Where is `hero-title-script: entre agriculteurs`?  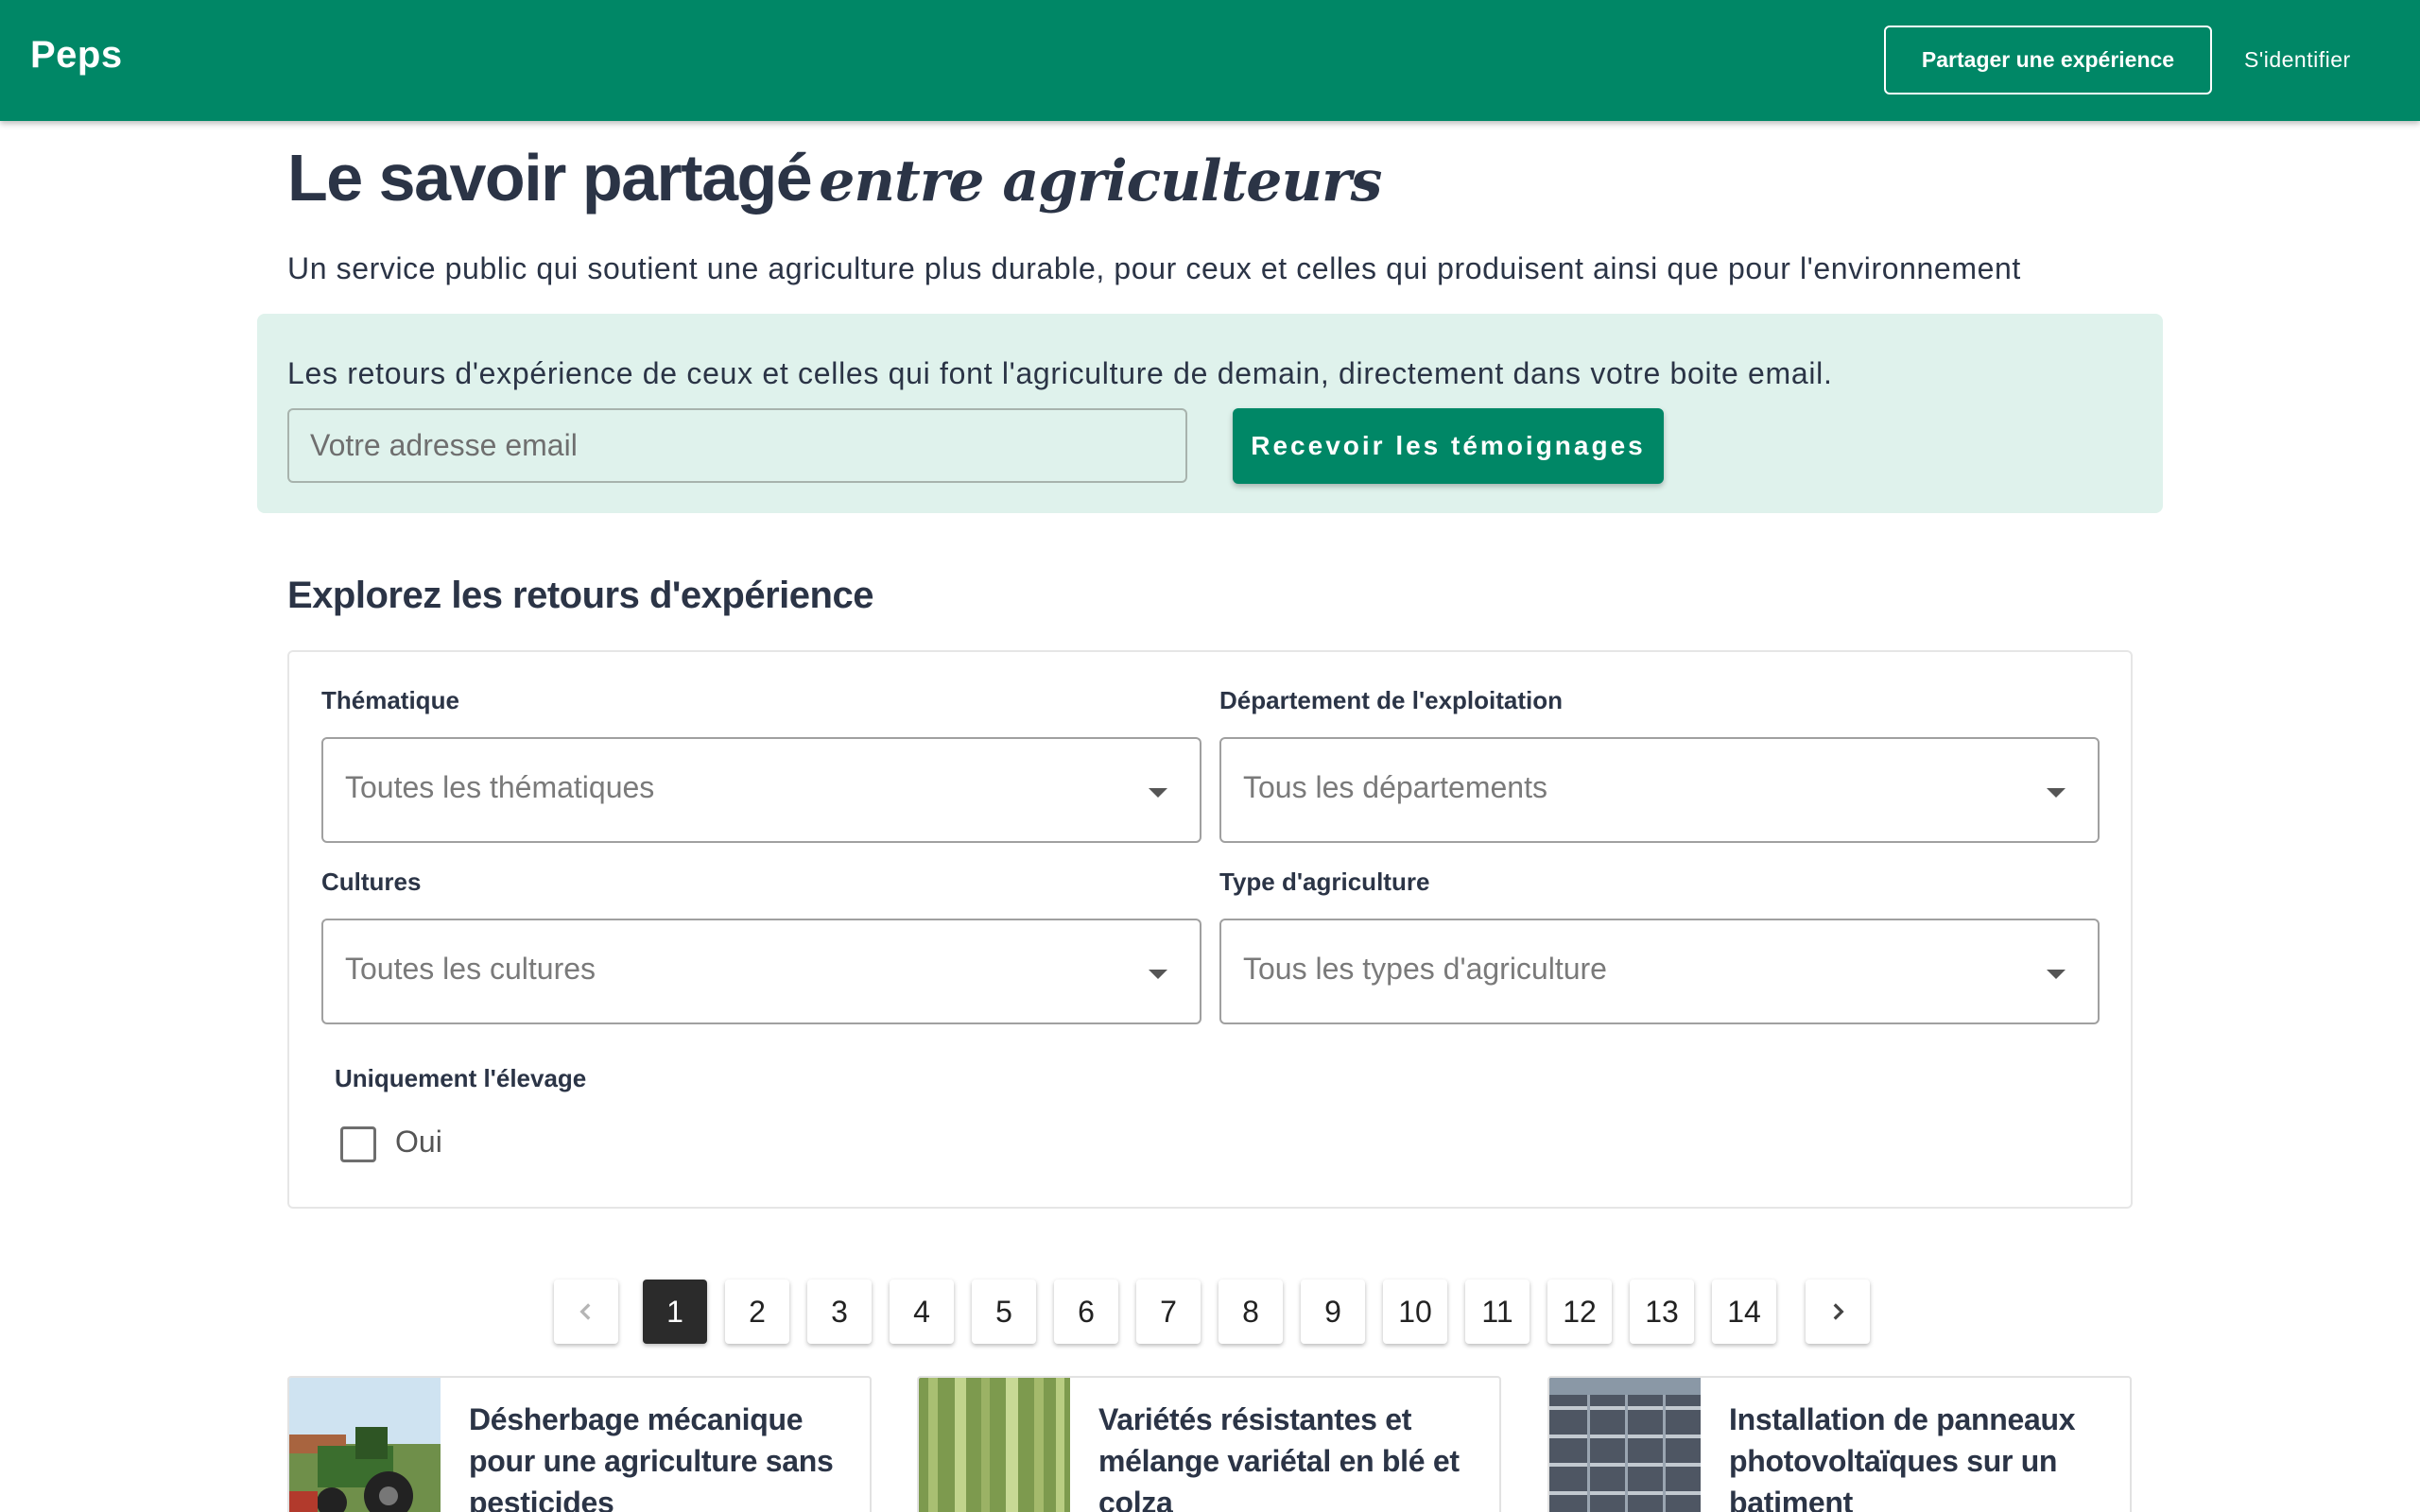 hero-title-script: entre agriculteurs is located at coordinates (1100, 181).